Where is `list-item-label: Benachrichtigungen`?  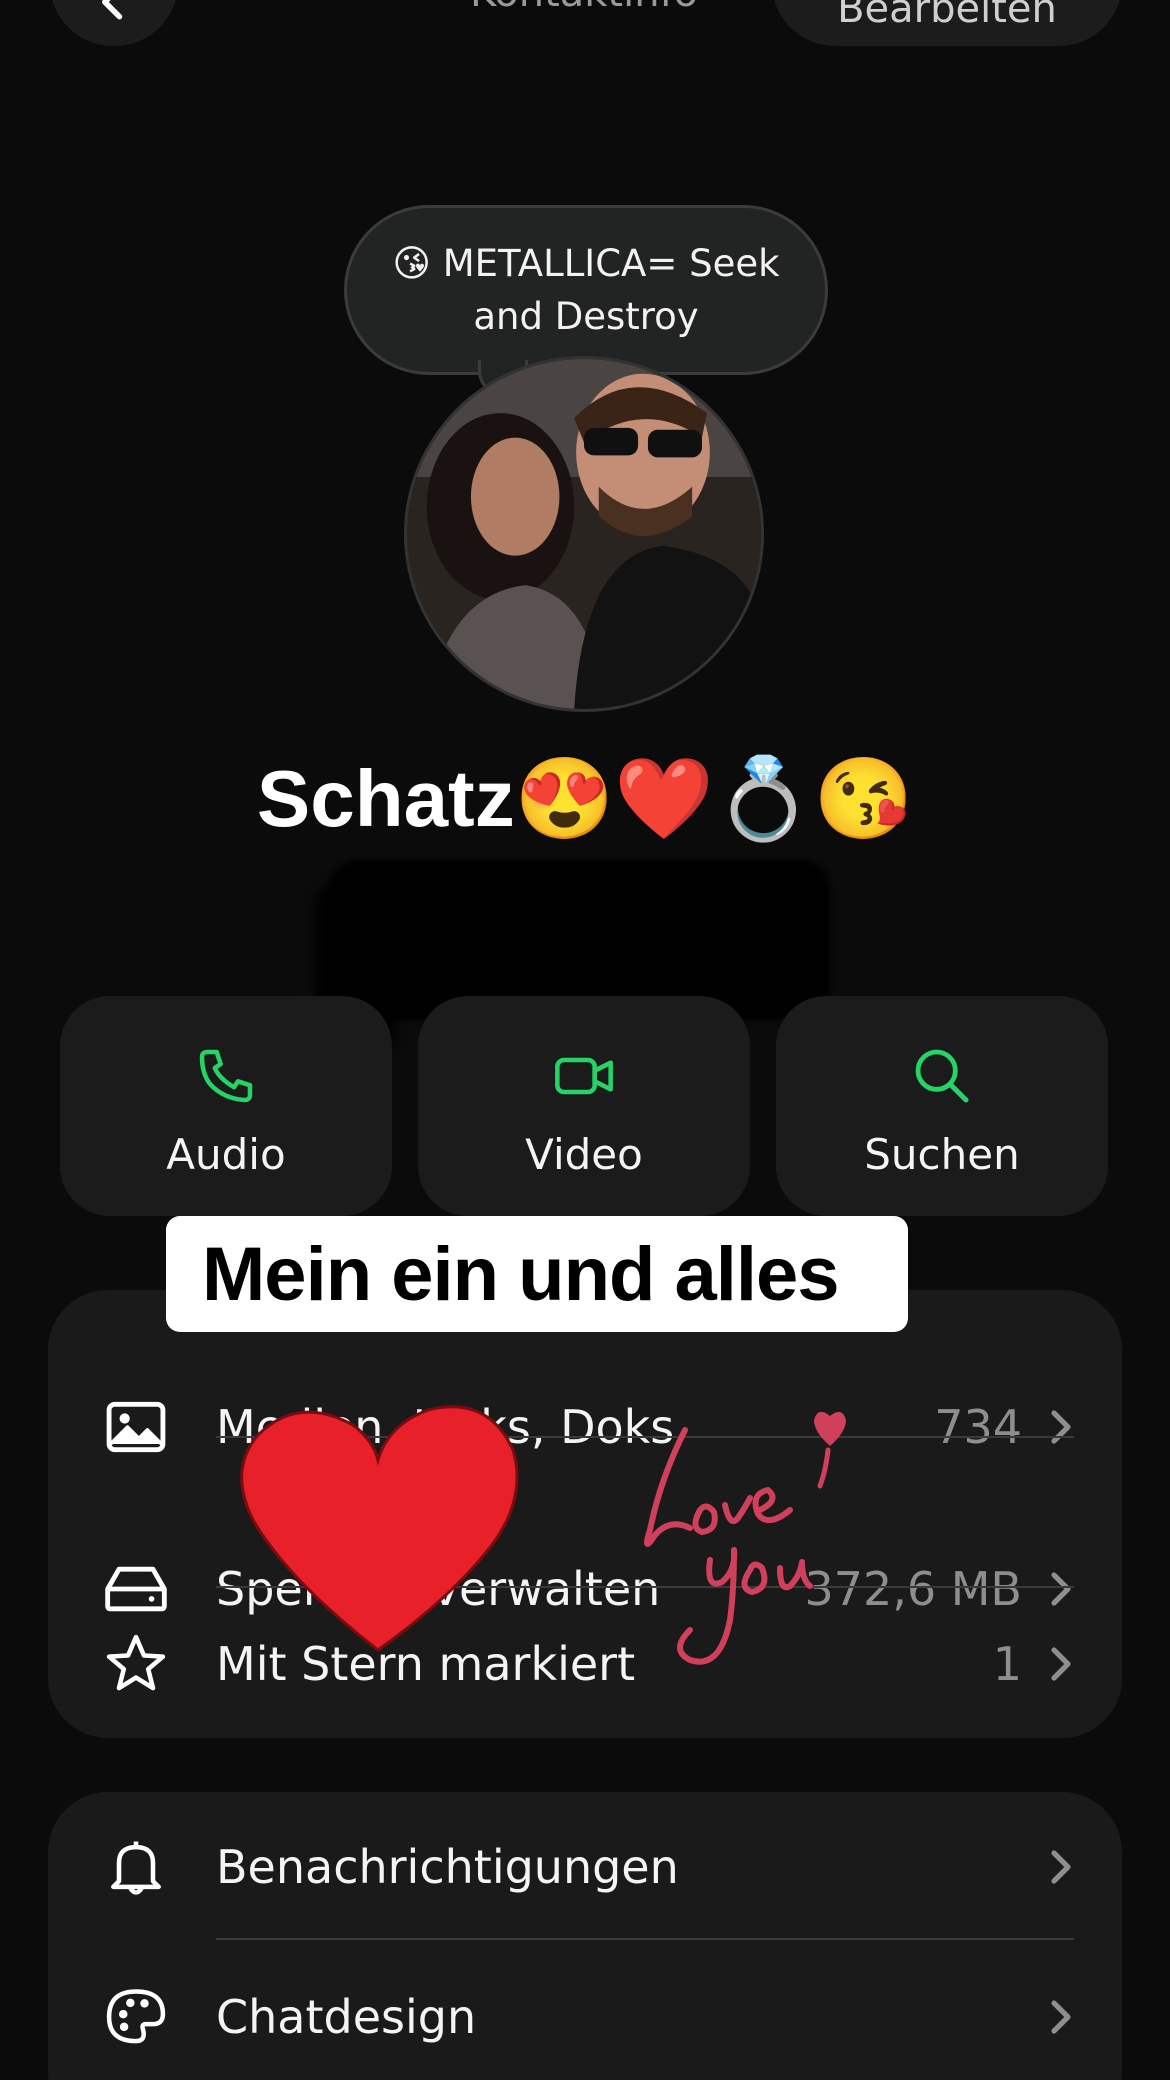 list-item-label: Benachrichtigungen is located at coordinates (447, 1867).